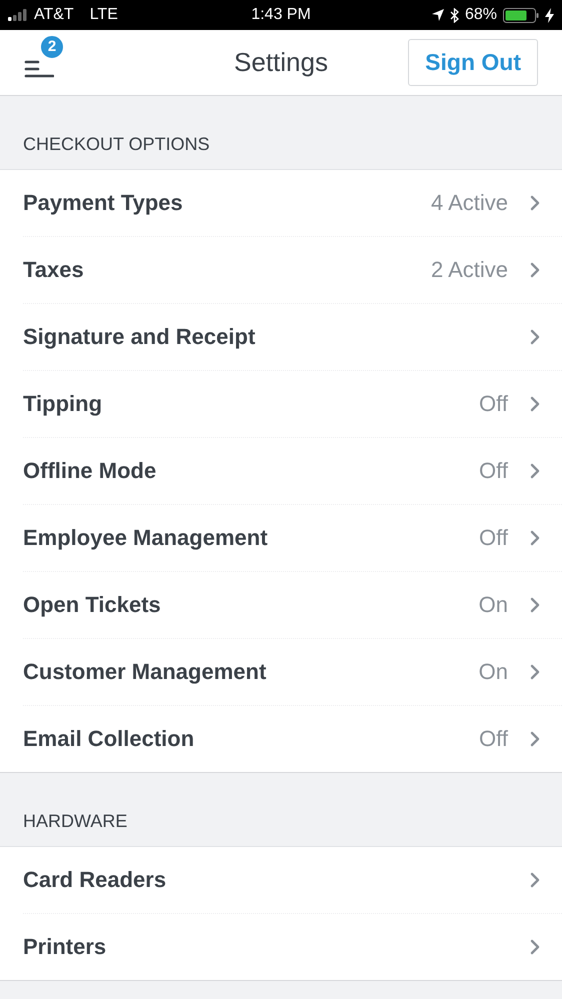  I want to click on row-label: Email Collection, so click(109, 739).